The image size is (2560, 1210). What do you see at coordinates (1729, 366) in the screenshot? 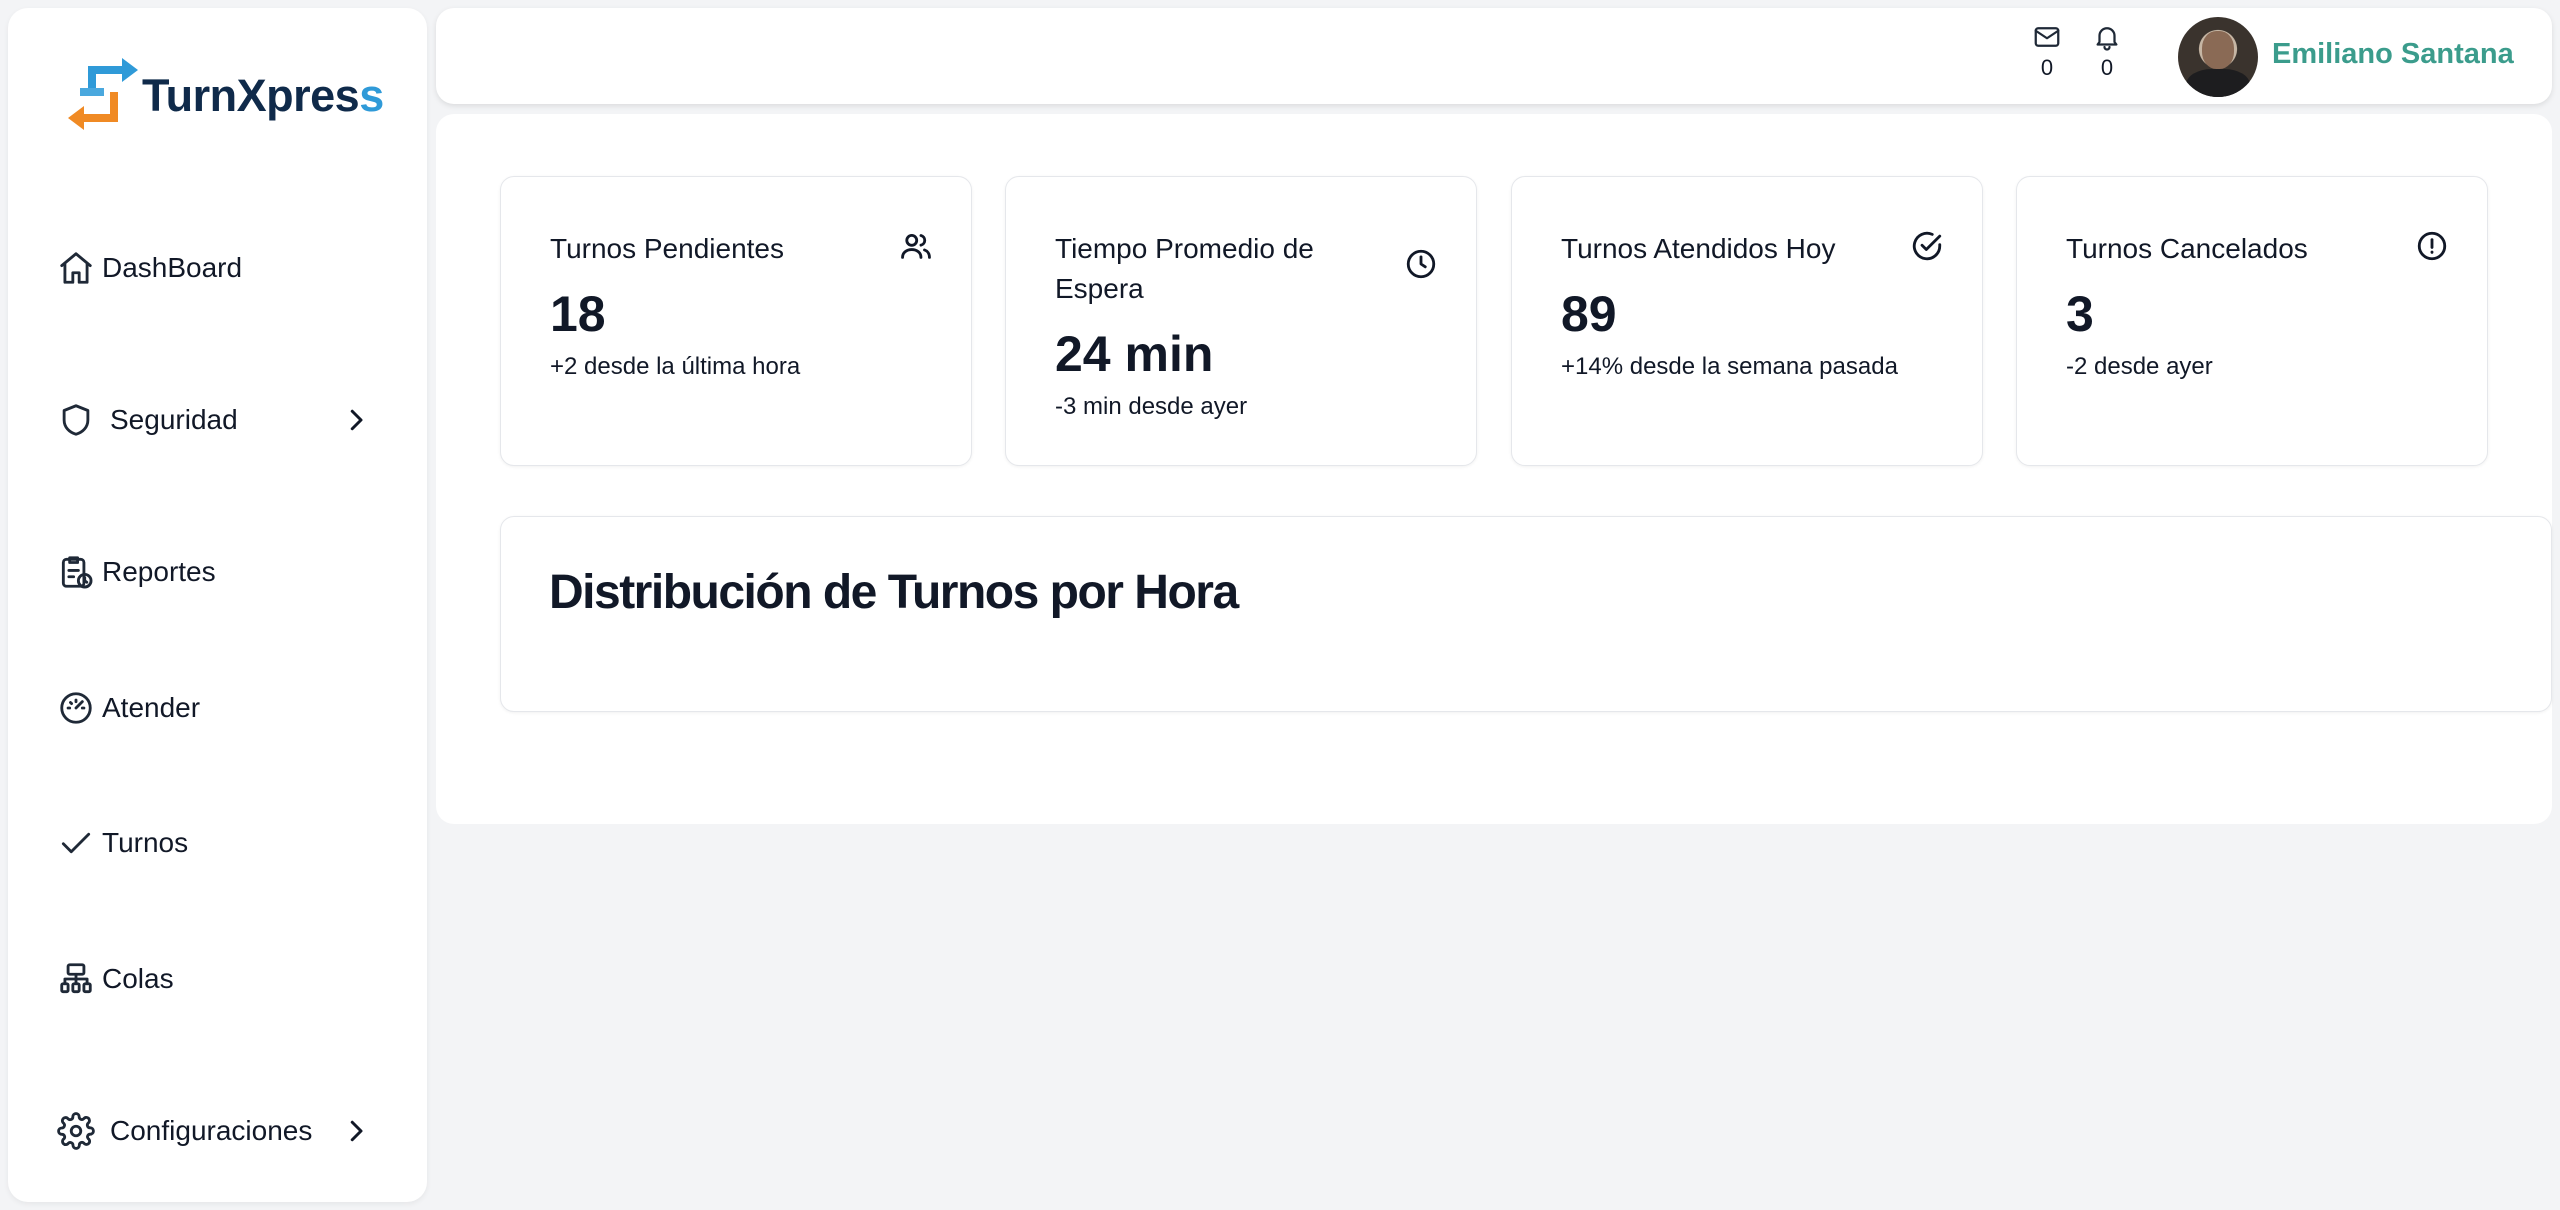
I see `stat-change: +14% desde la semana pasada` at bounding box center [1729, 366].